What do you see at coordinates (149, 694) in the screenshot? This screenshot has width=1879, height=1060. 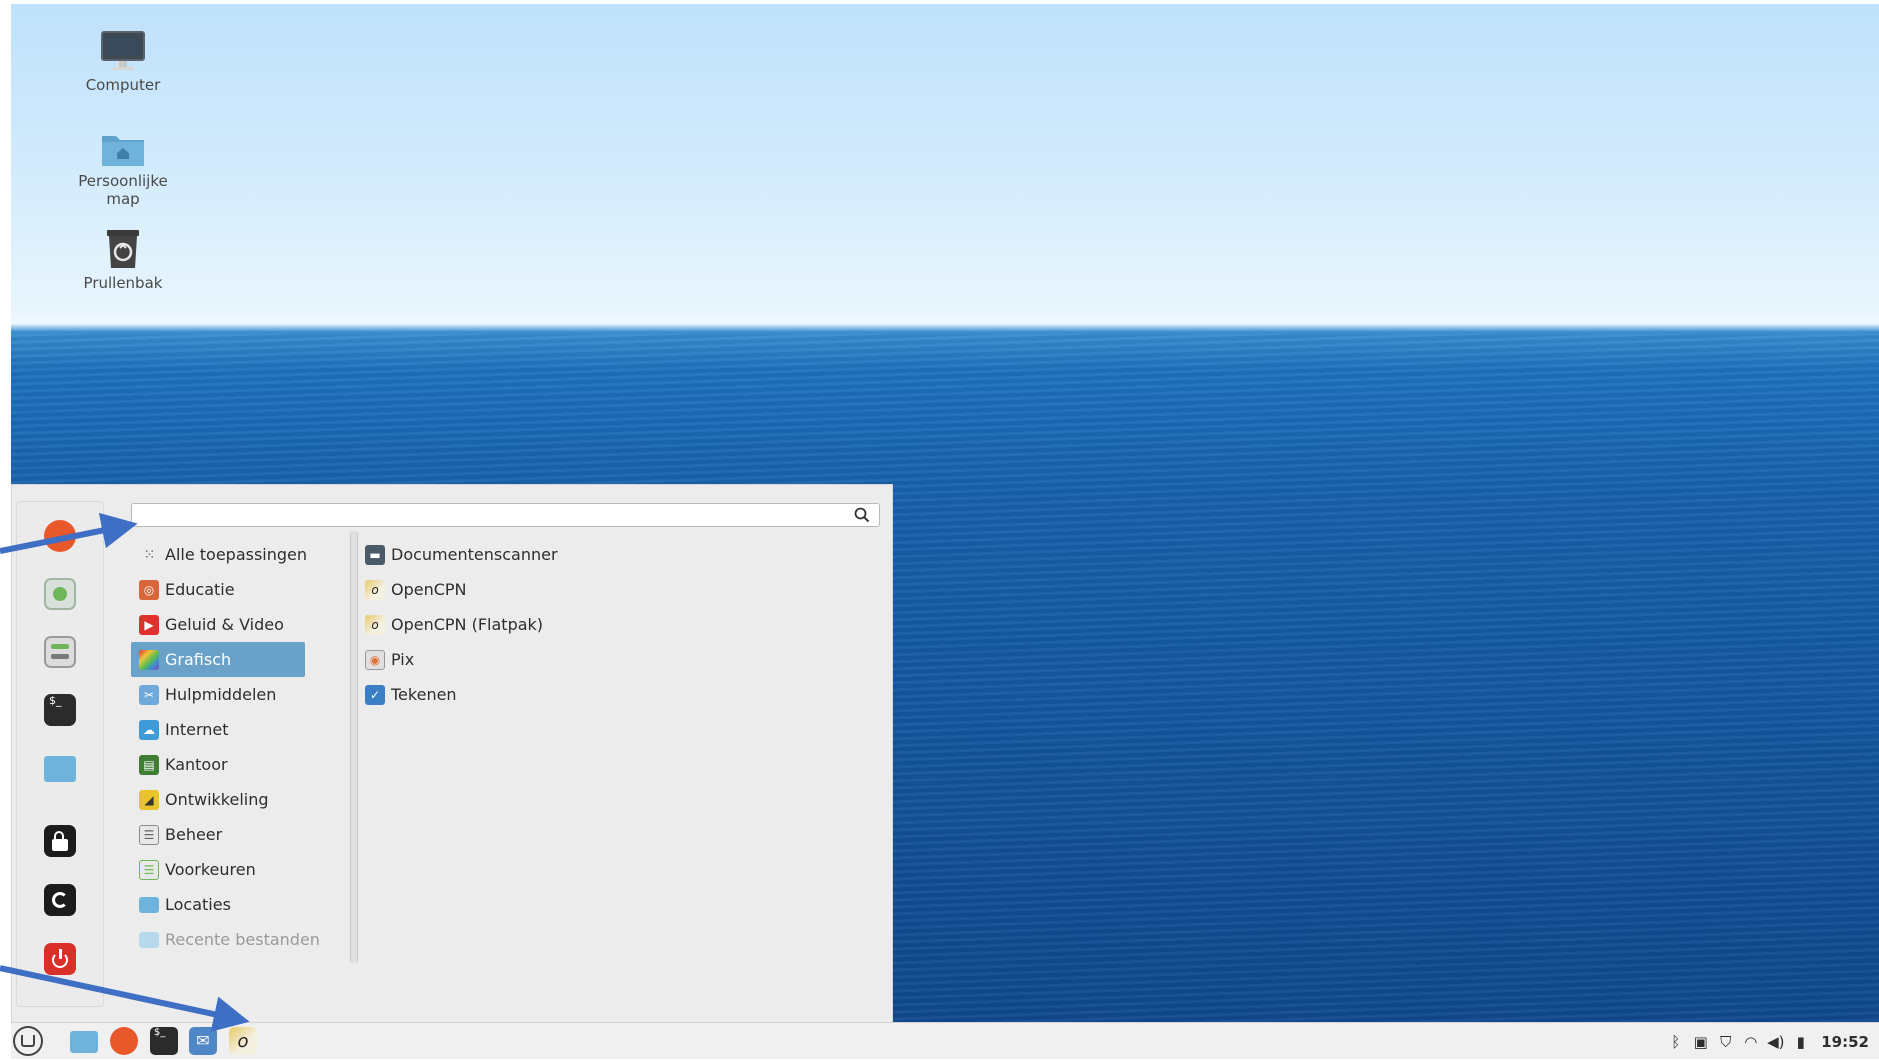 I see `accessories-icon: ✂` at bounding box center [149, 694].